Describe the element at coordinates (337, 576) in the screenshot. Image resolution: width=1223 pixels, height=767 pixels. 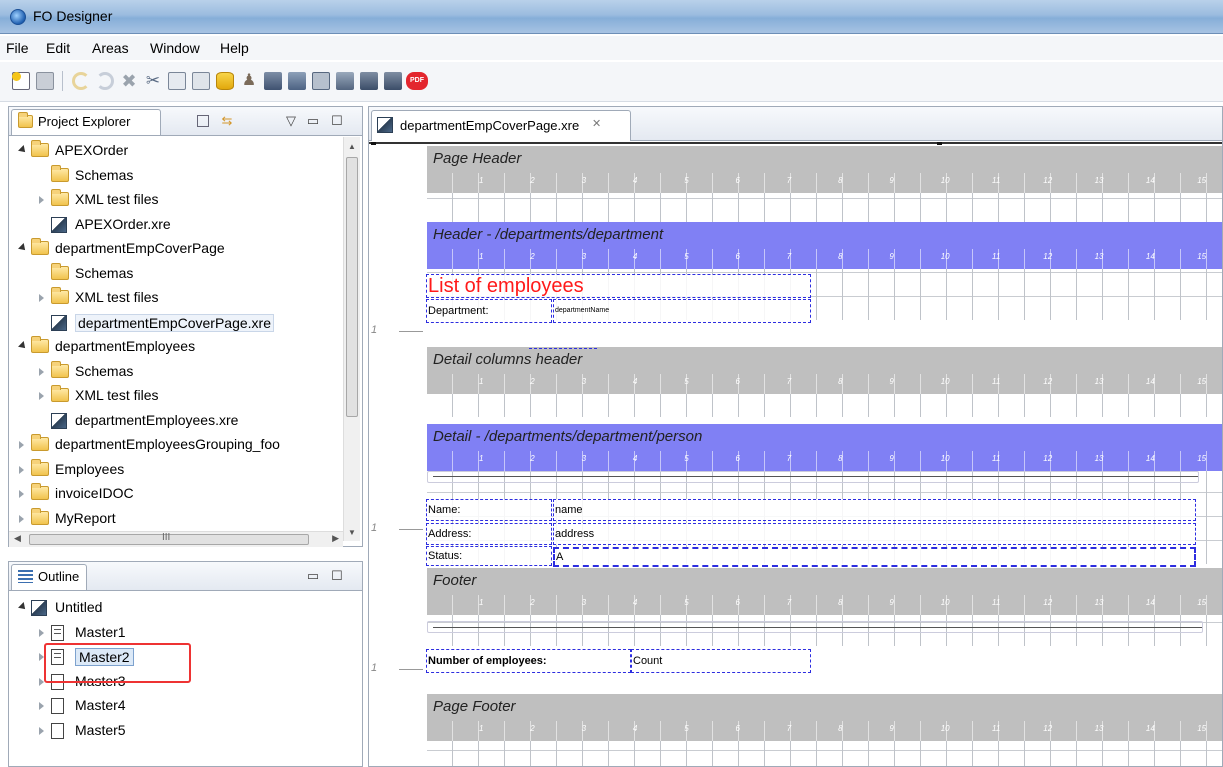
I see `outline-maximize-icon: ☐` at that location.